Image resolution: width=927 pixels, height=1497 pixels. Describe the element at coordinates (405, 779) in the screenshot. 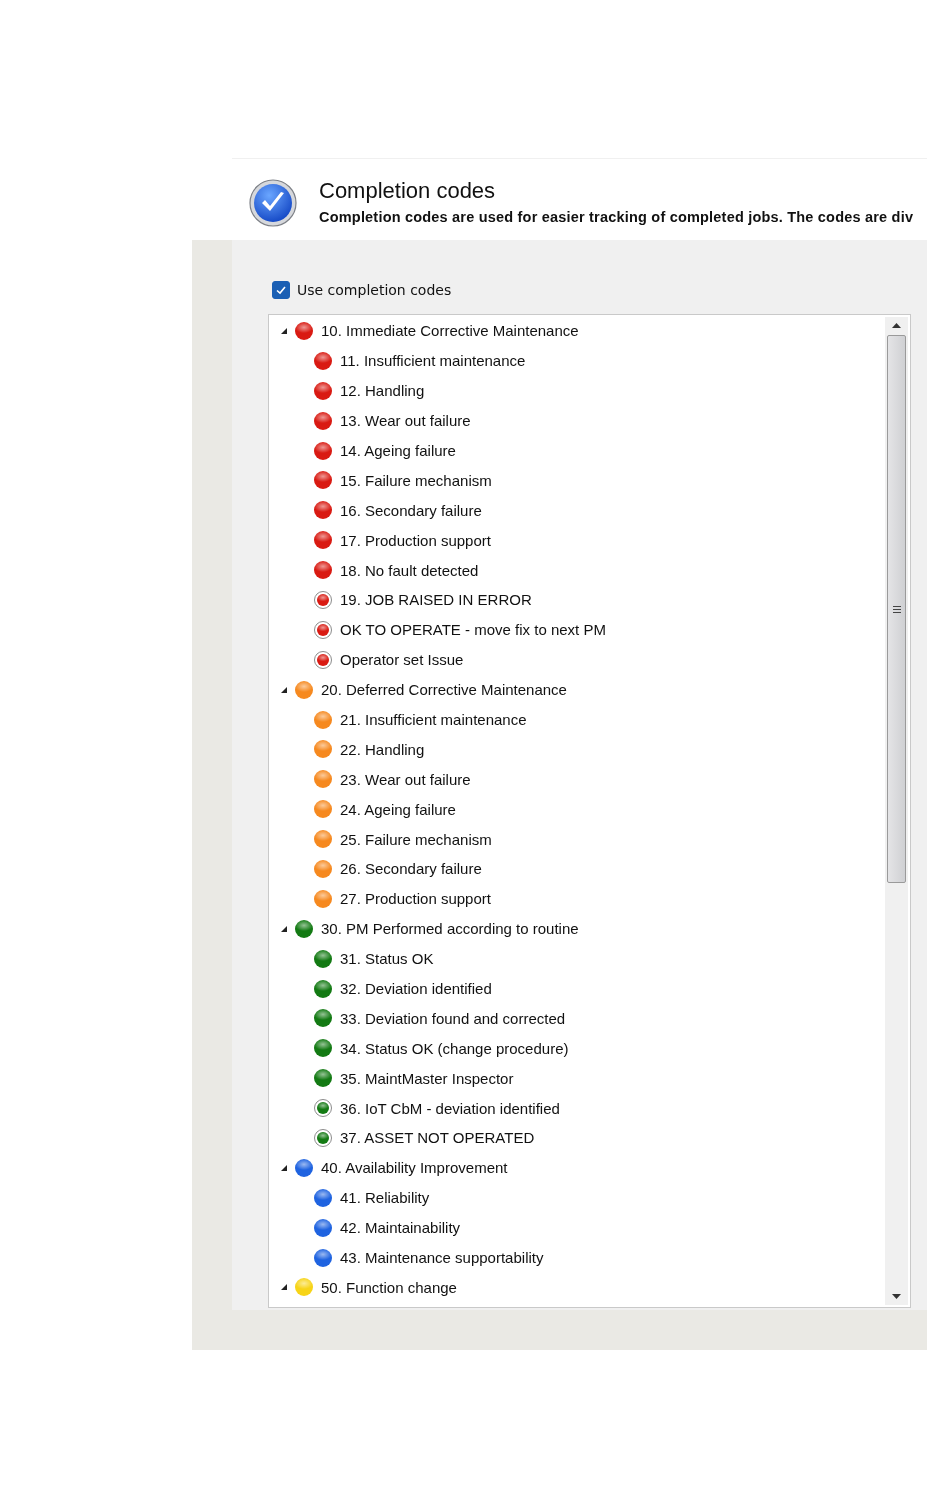

I see `tree-item: 23. Wear out failure` at that location.